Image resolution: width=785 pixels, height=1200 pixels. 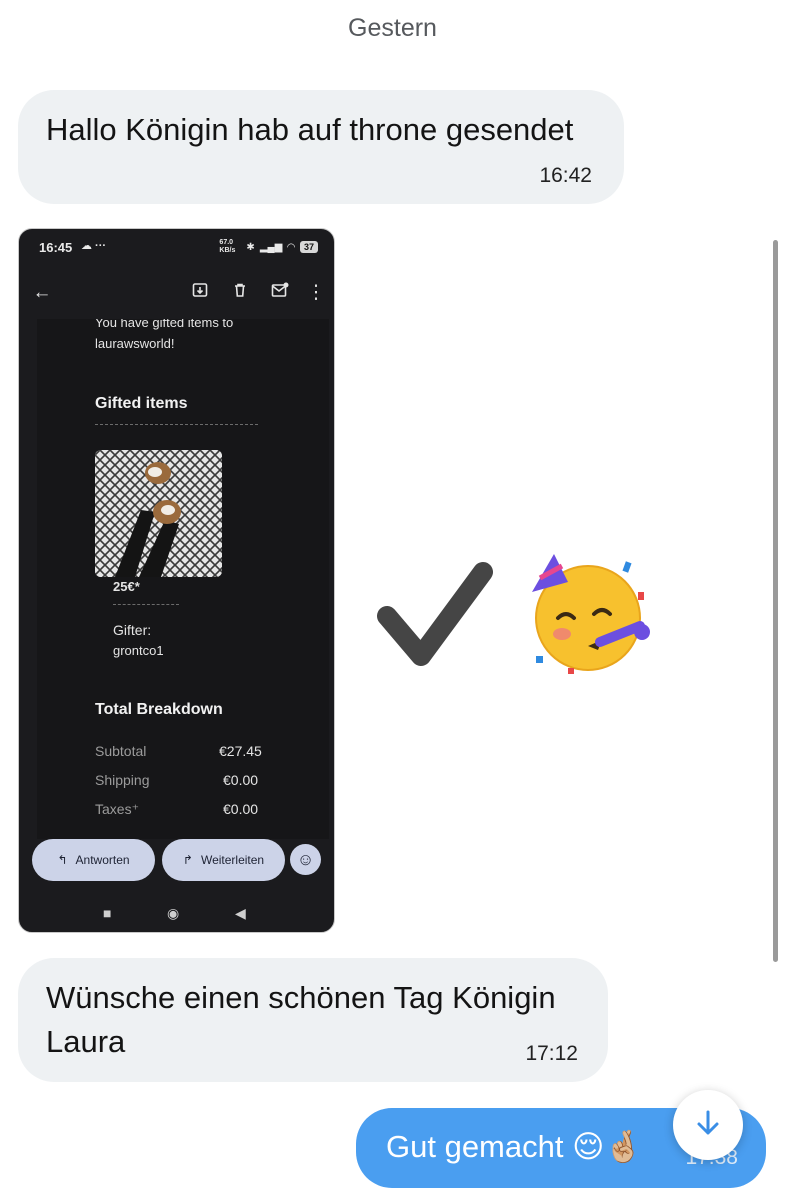 What do you see at coordinates (94, 246) in the screenshot?
I see `status-extra: ☁ ···` at bounding box center [94, 246].